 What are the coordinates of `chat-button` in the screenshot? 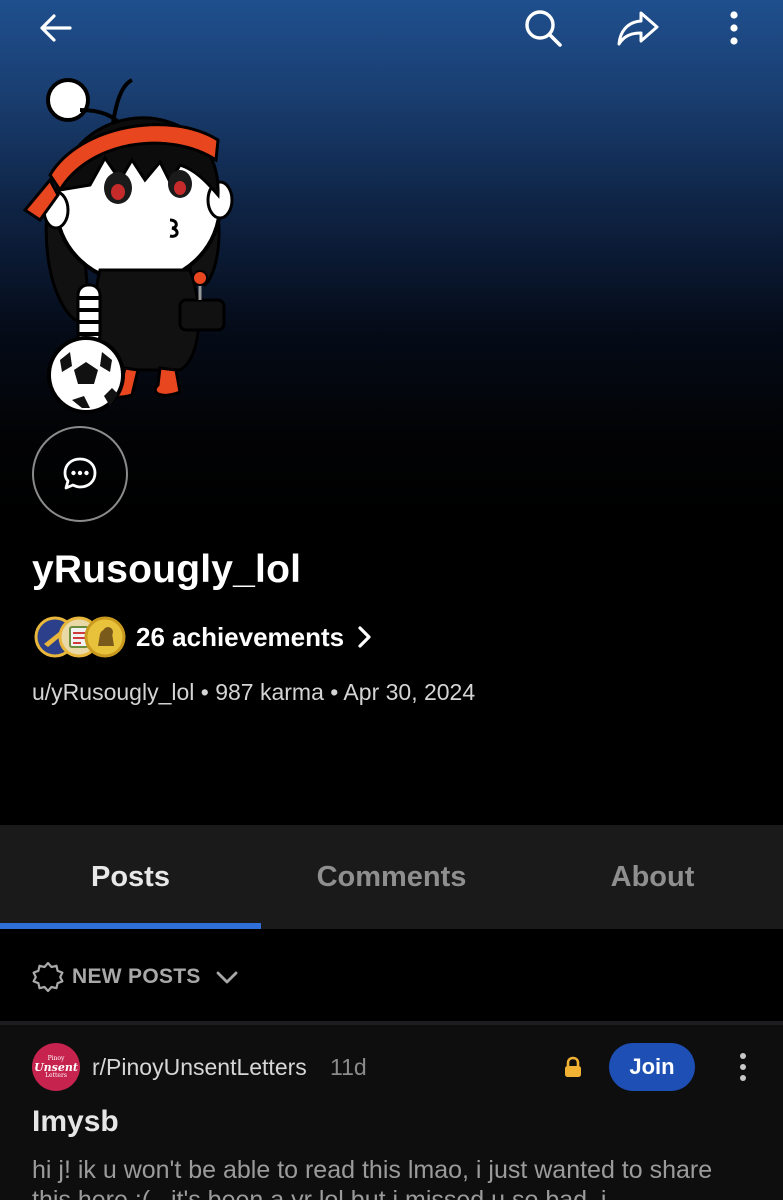 It's located at (80, 474).